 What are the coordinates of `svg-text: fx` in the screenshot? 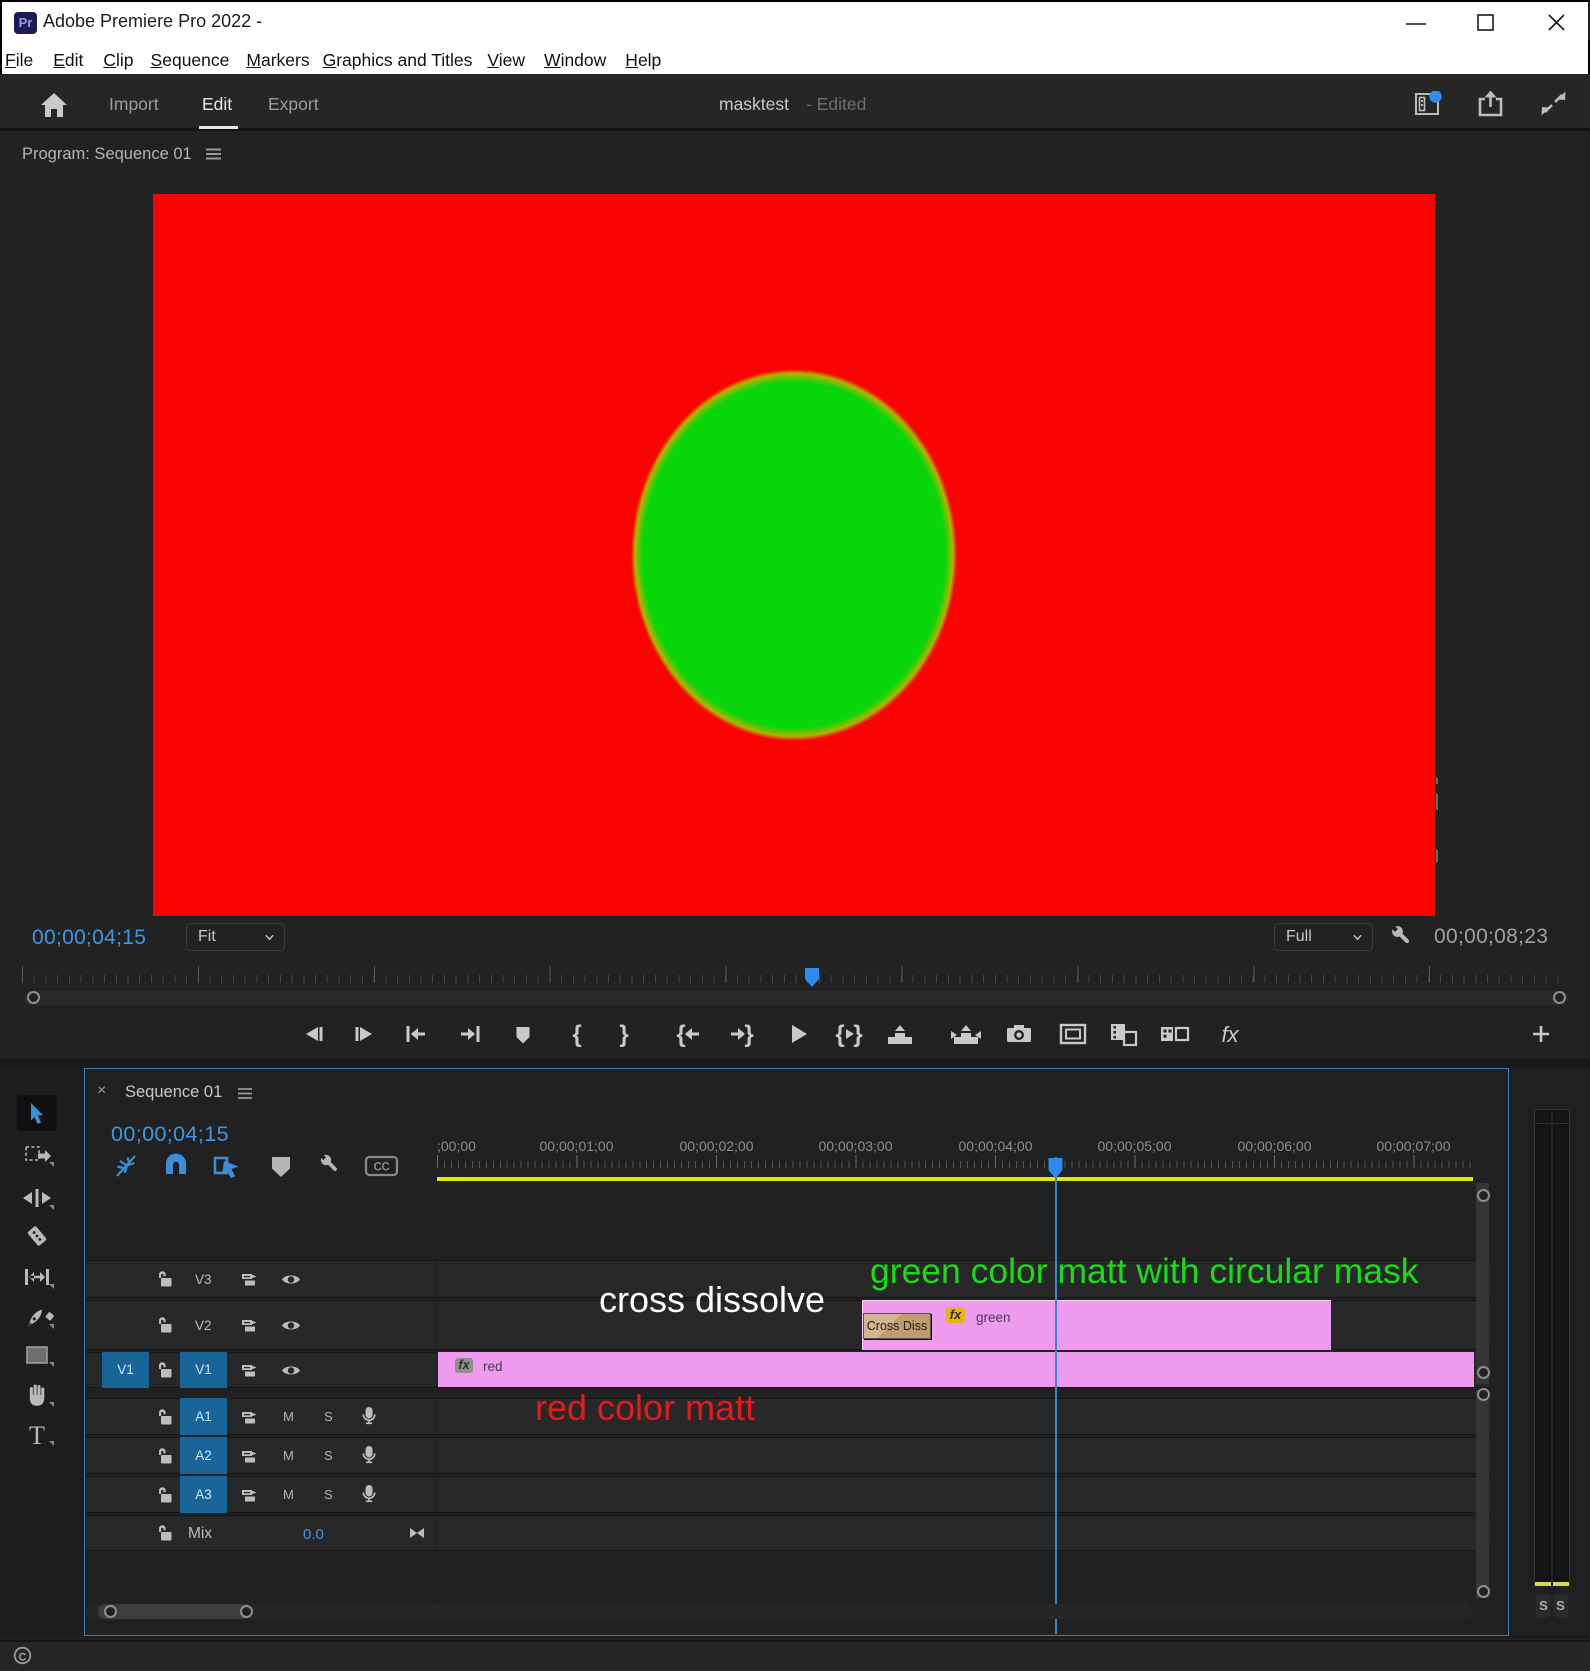 It's located at (1230, 1034).